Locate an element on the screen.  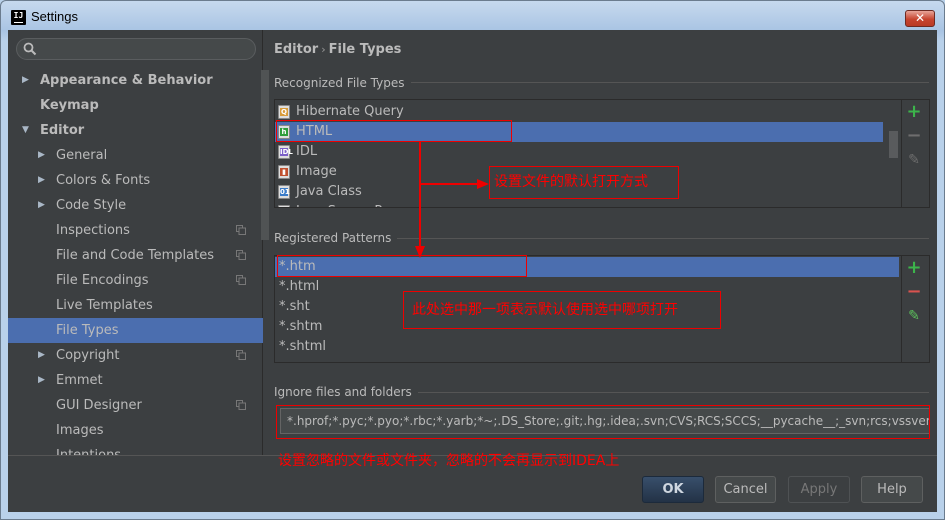
file-type-row: Java Server Page is located at coordinates (575, 204).